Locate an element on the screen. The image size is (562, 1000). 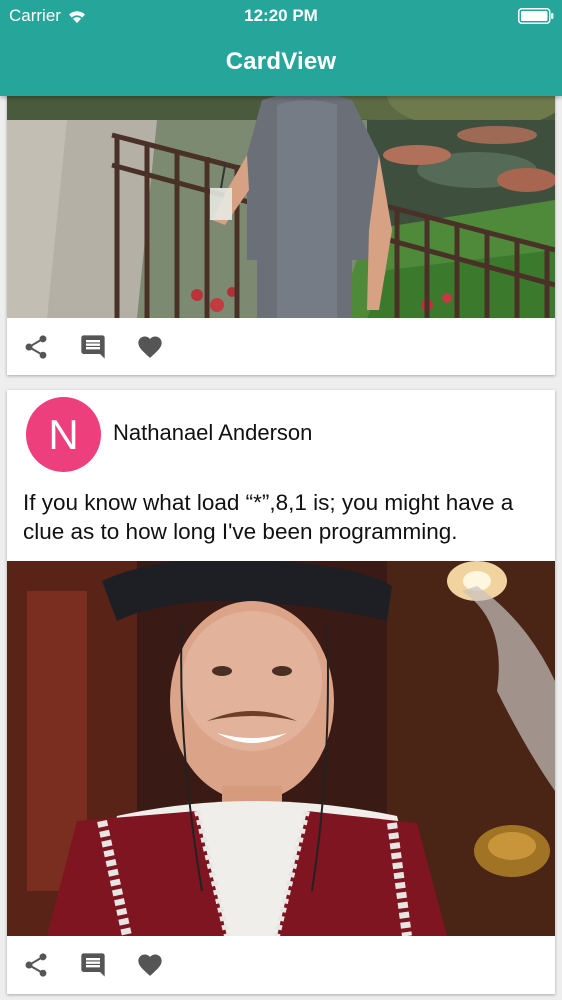
status-time: 12:20 PM is located at coordinates (281, 15).